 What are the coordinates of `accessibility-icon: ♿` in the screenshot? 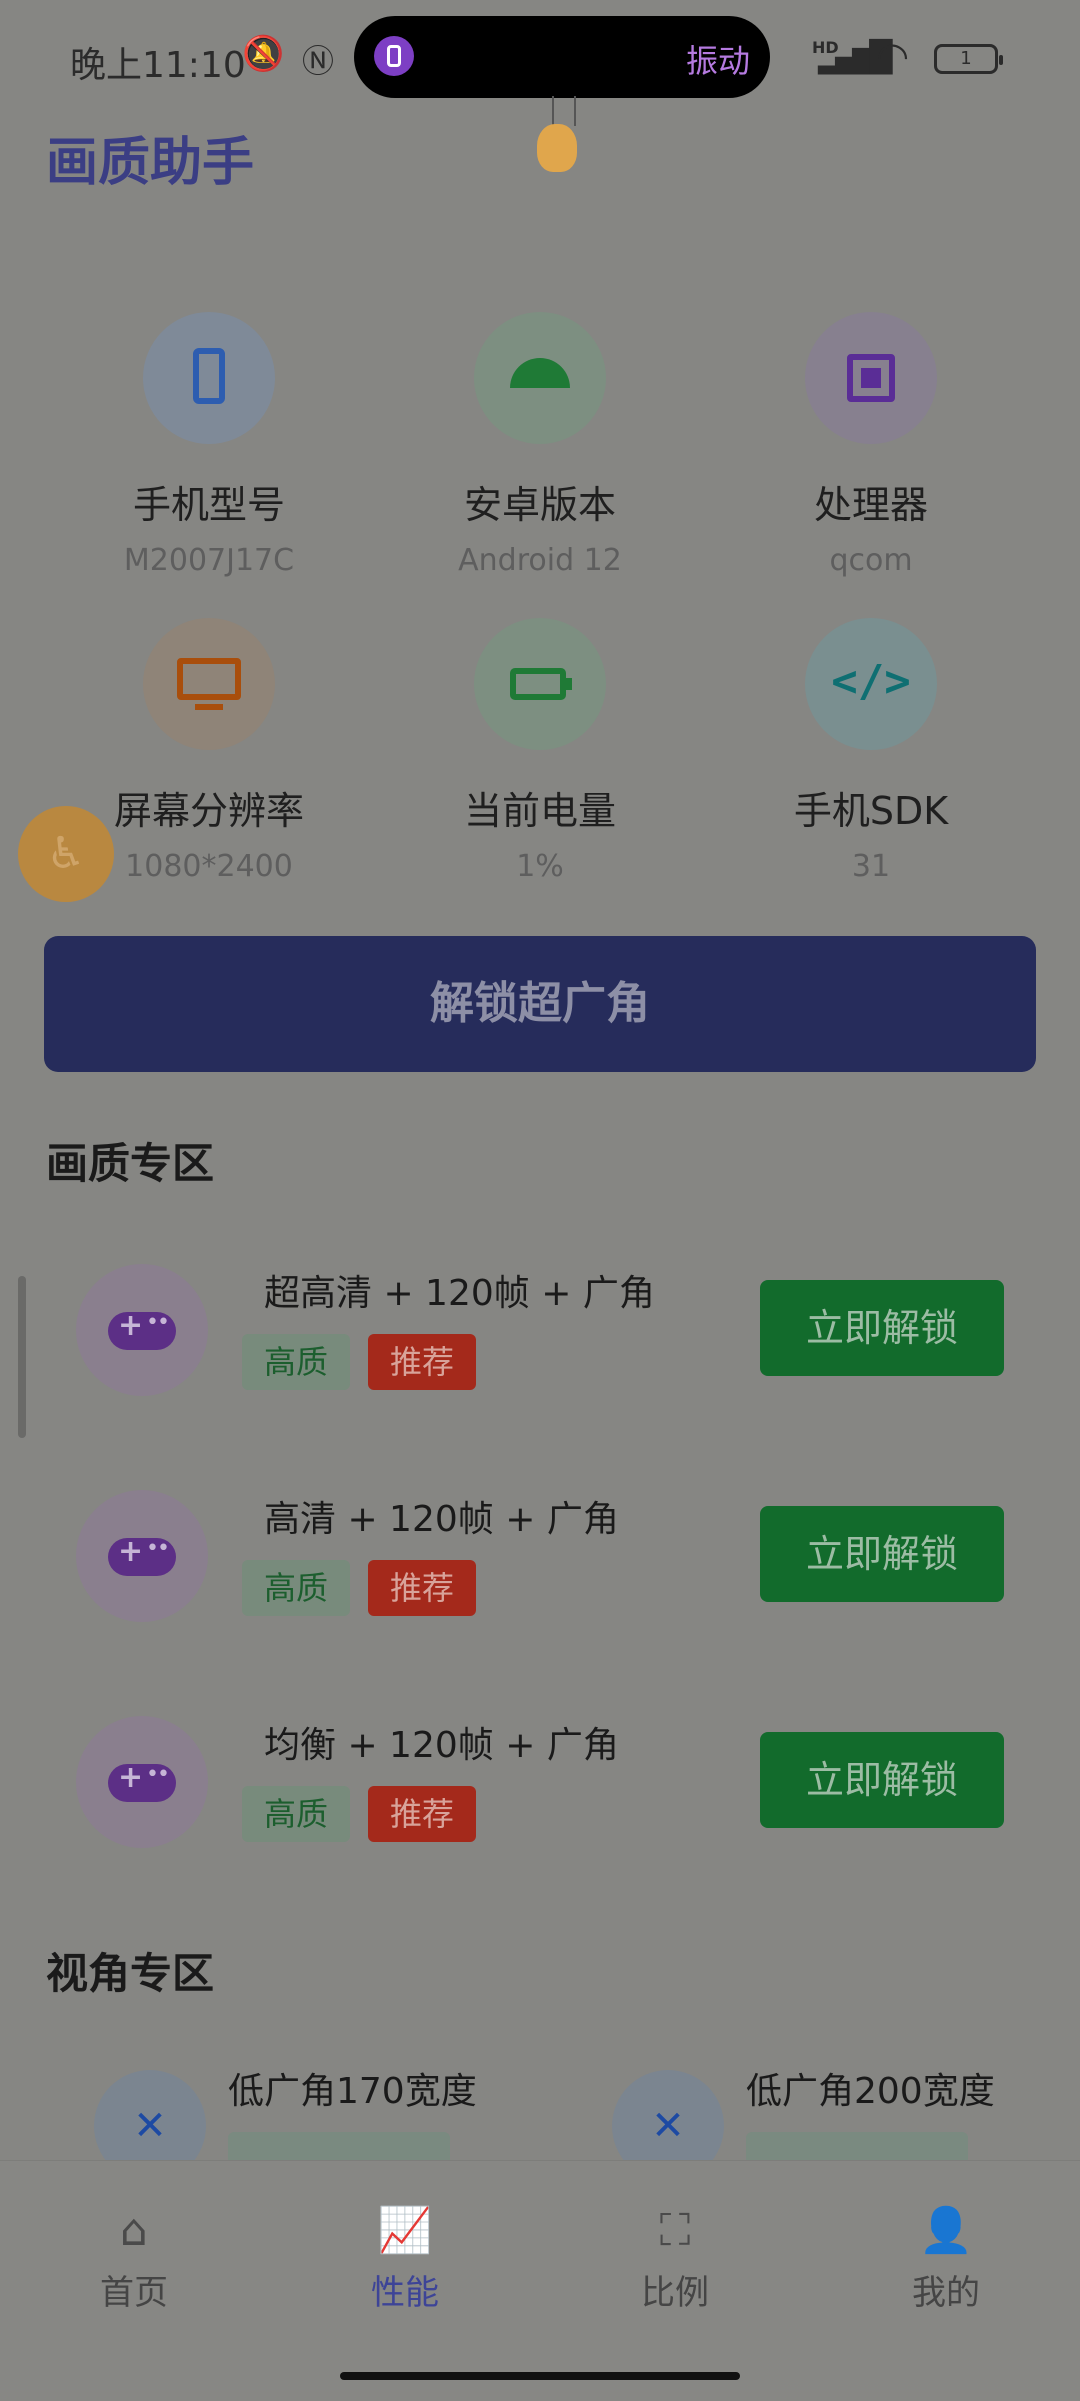 It's located at (66, 853).